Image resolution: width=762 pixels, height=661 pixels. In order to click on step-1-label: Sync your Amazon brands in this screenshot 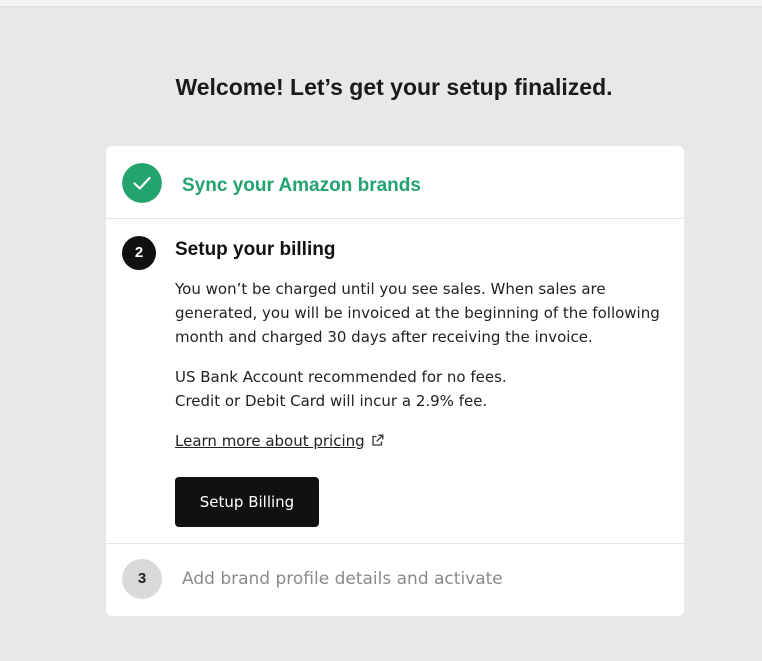, I will do `click(301, 185)`.